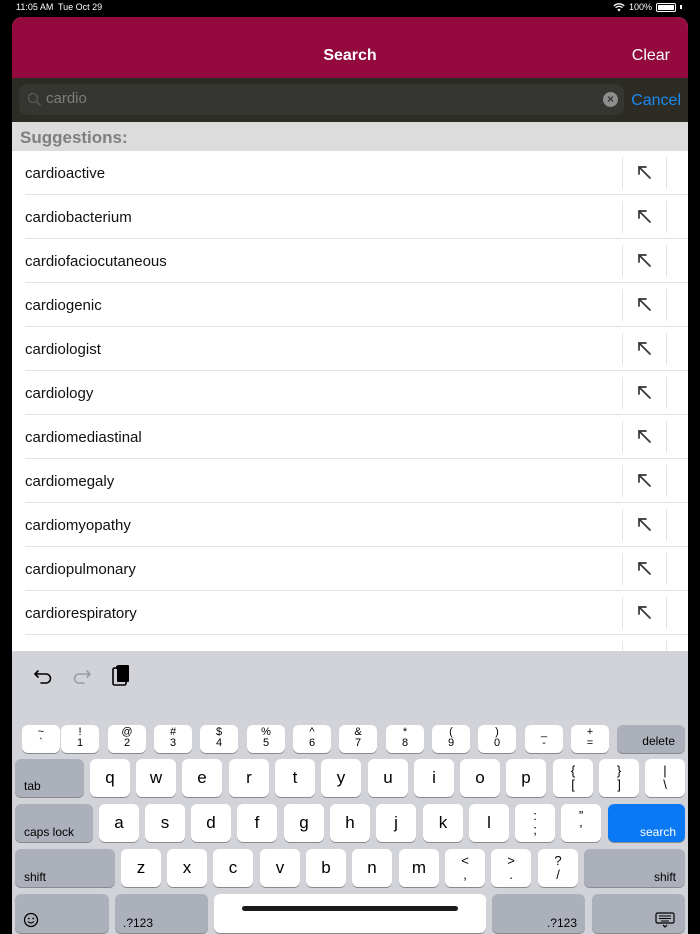  I want to click on key-h: h, so click(350, 823).